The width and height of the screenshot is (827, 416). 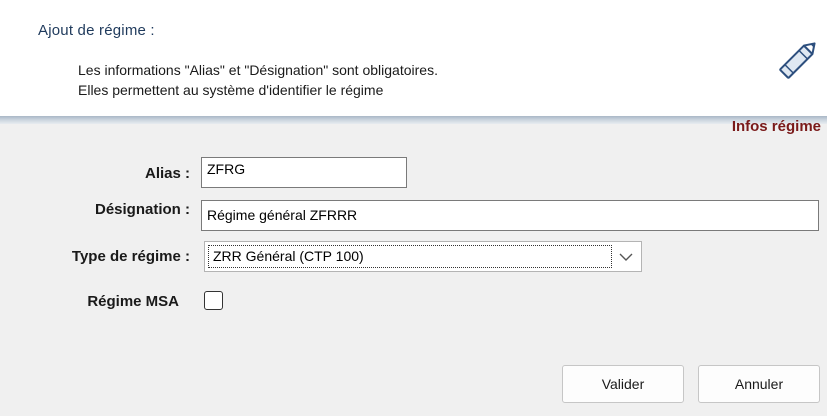 I want to click on msa-checkbox, so click(x=213, y=300).